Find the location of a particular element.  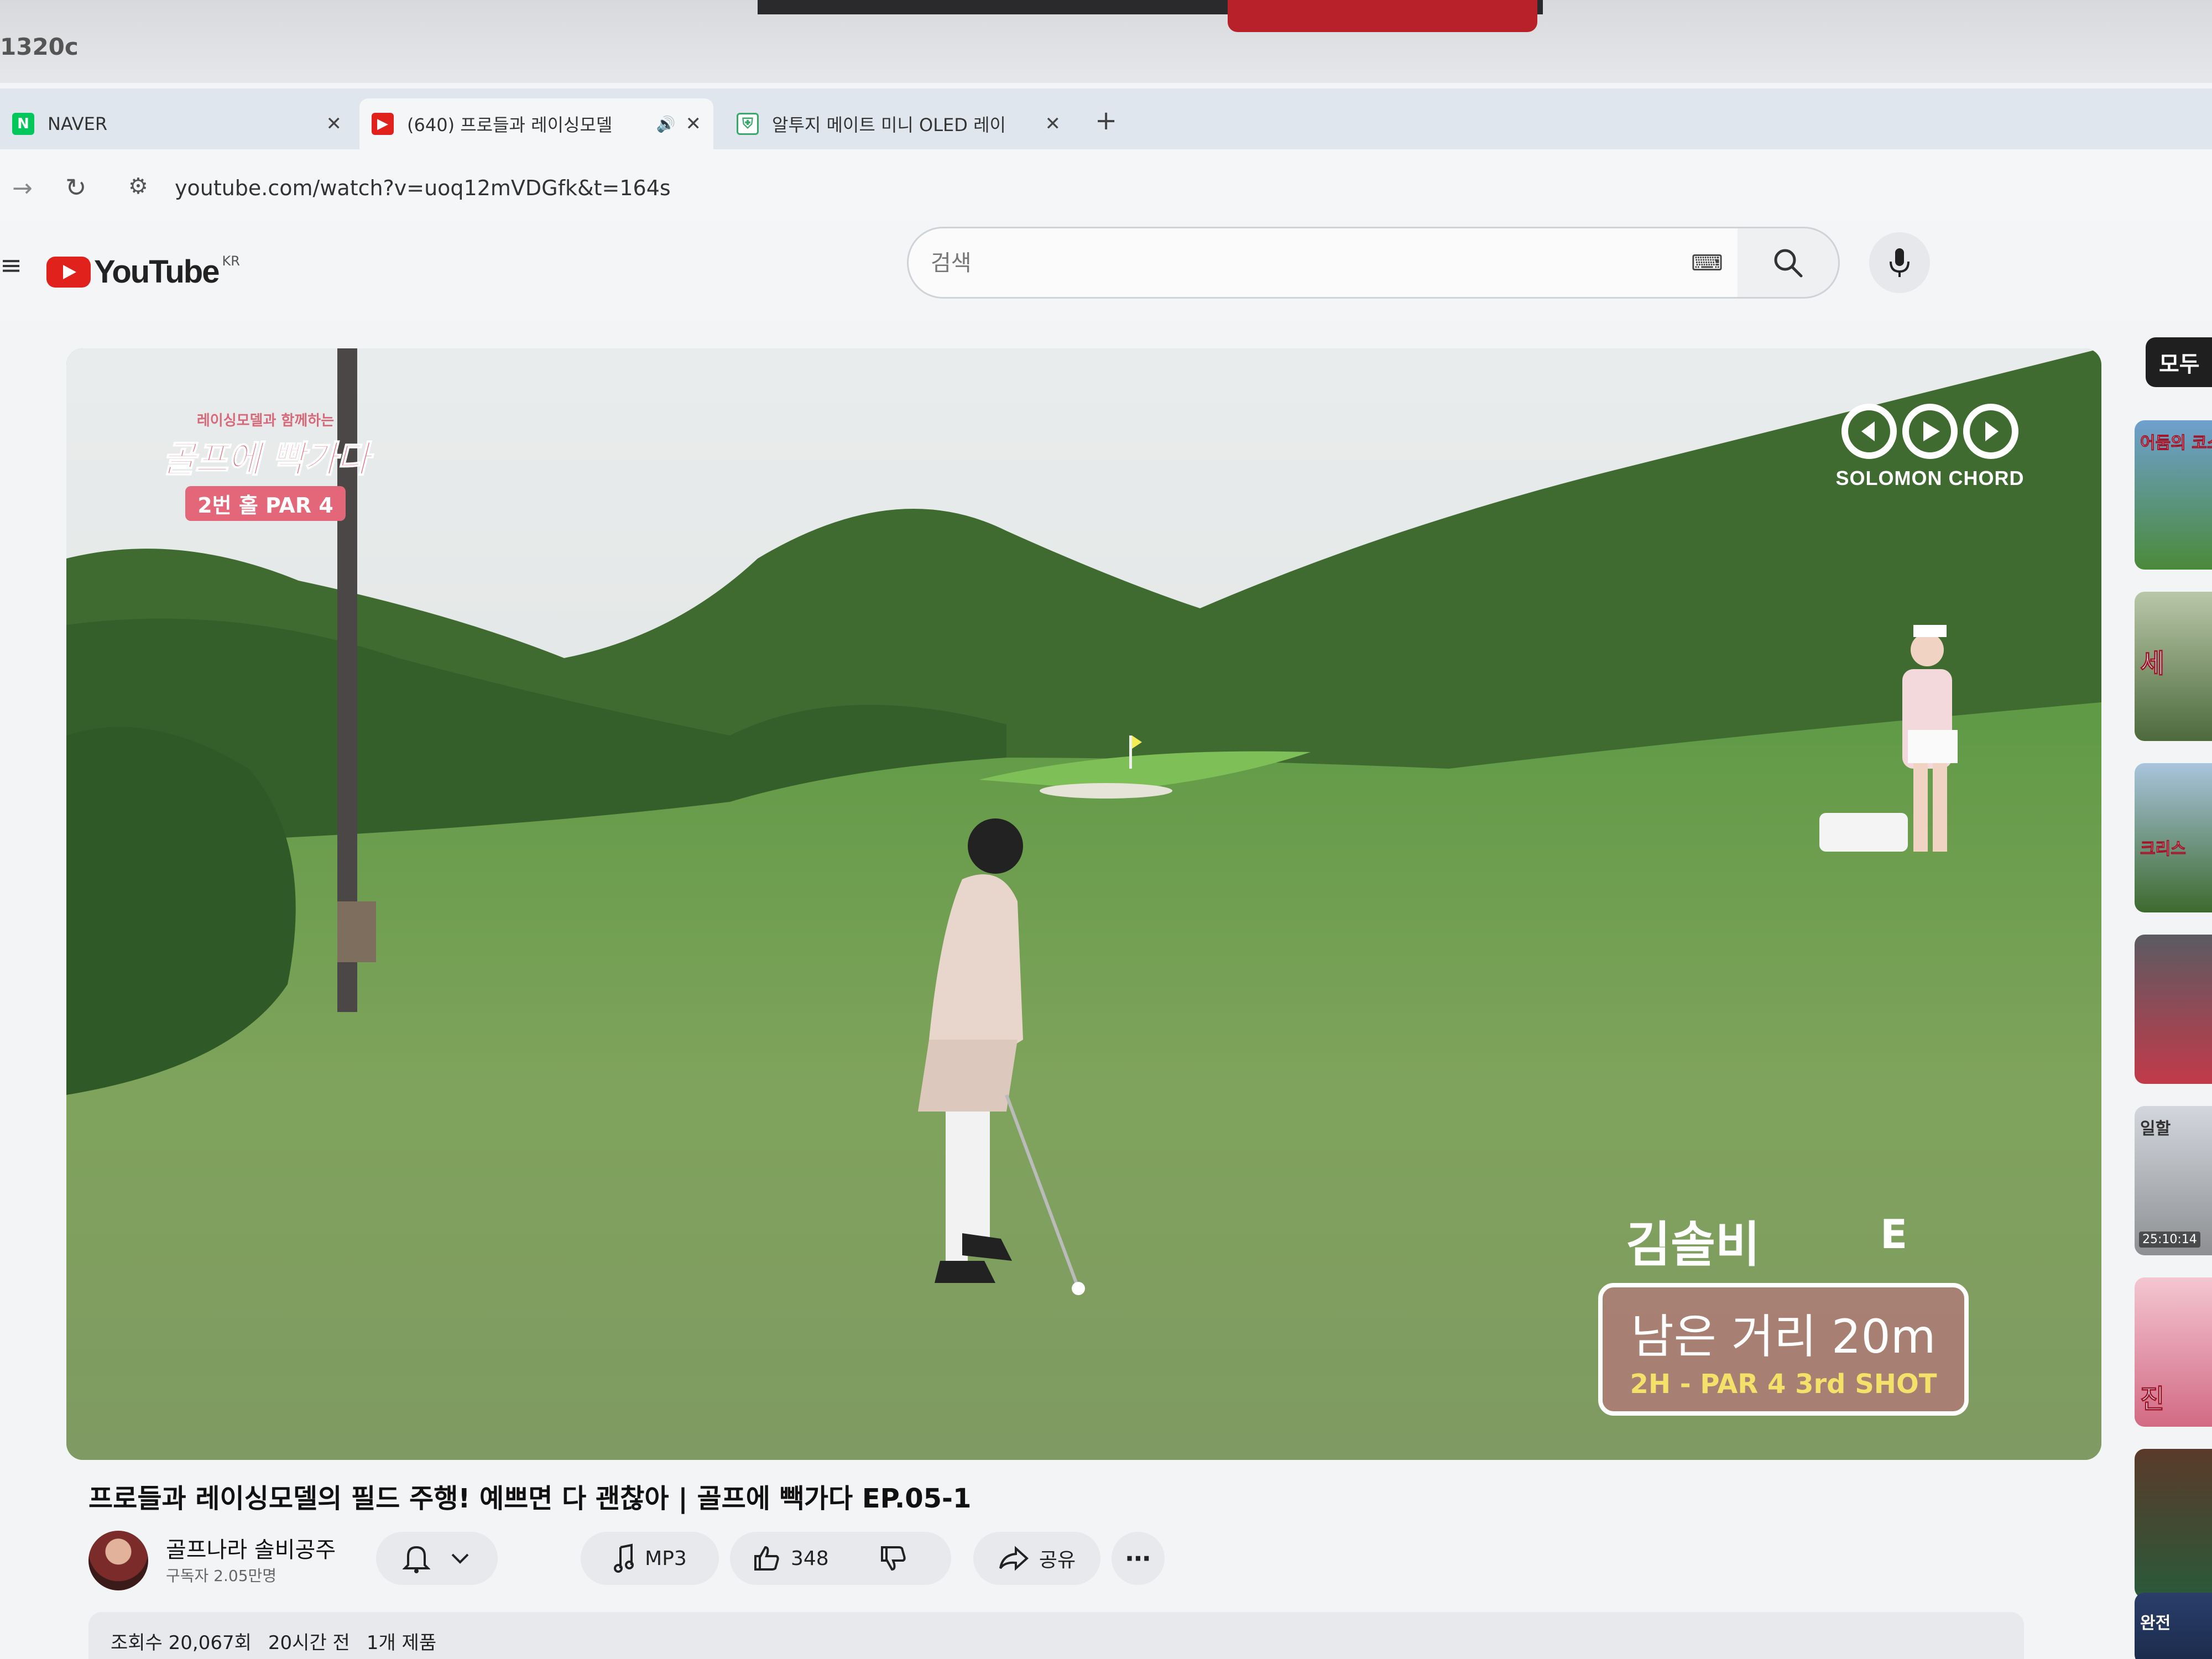

upload-age: 20시간 전 is located at coordinates (309, 1643).